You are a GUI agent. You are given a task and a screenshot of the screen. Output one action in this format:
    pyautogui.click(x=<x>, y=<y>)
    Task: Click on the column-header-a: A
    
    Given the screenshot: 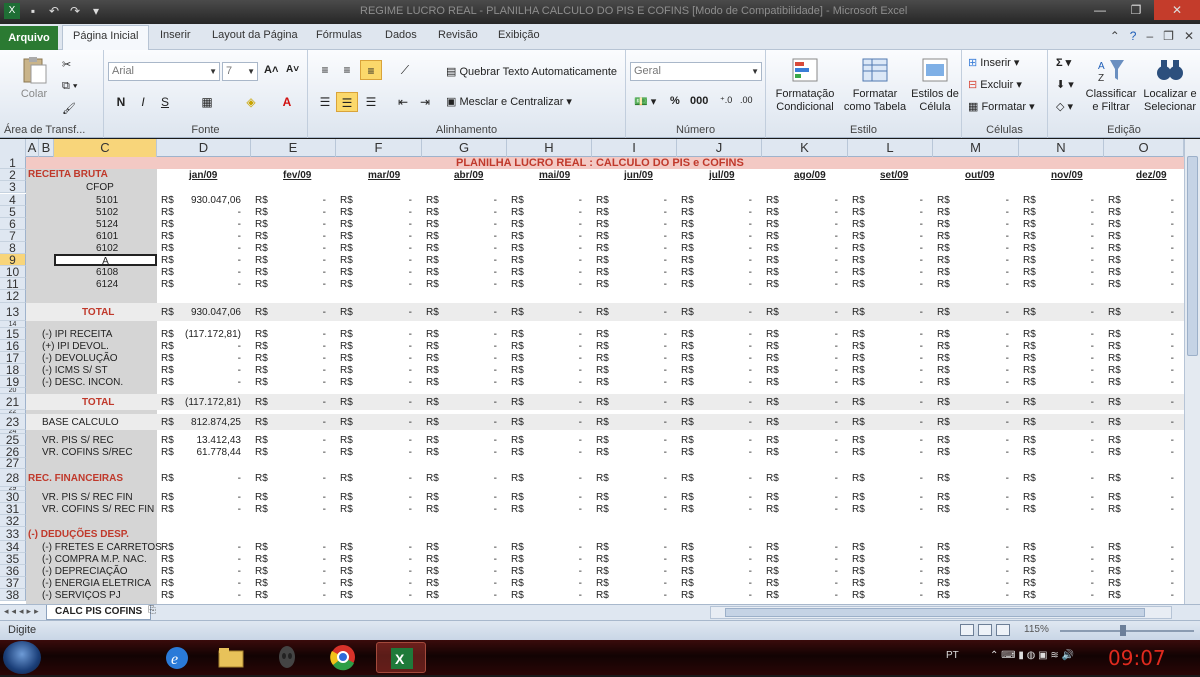 What is the action you would take?
    pyautogui.click(x=32, y=148)
    